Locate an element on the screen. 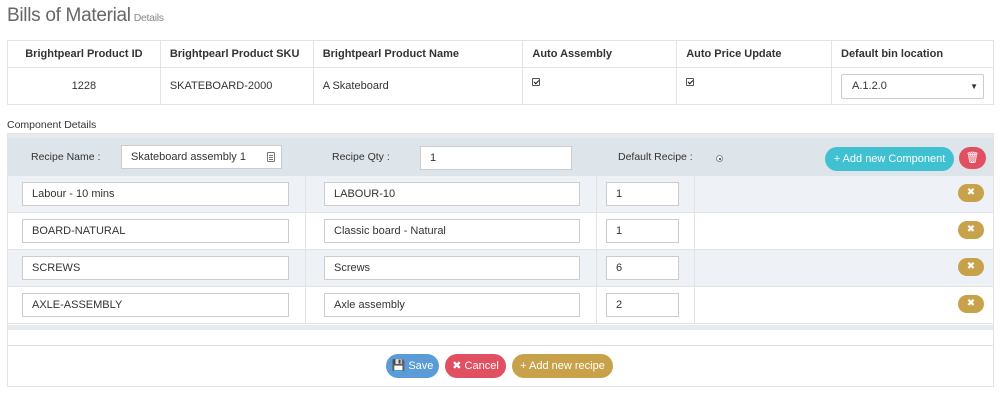 This screenshot has height=394, width=1000. auto-assembly-checkbox is located at coordinates (536, 82).